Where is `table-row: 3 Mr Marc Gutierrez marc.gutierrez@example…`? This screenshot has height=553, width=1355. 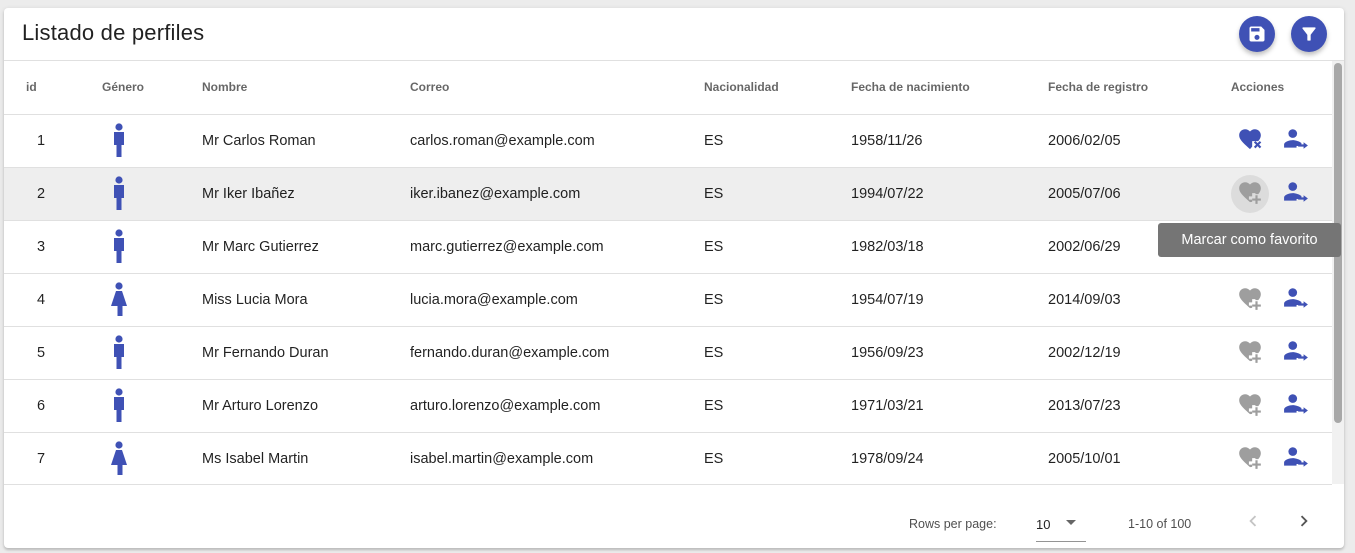
table-row: 3 Mr Marc Gutierrez marc.gutierrez@example… is located at coordinates (668, 247).